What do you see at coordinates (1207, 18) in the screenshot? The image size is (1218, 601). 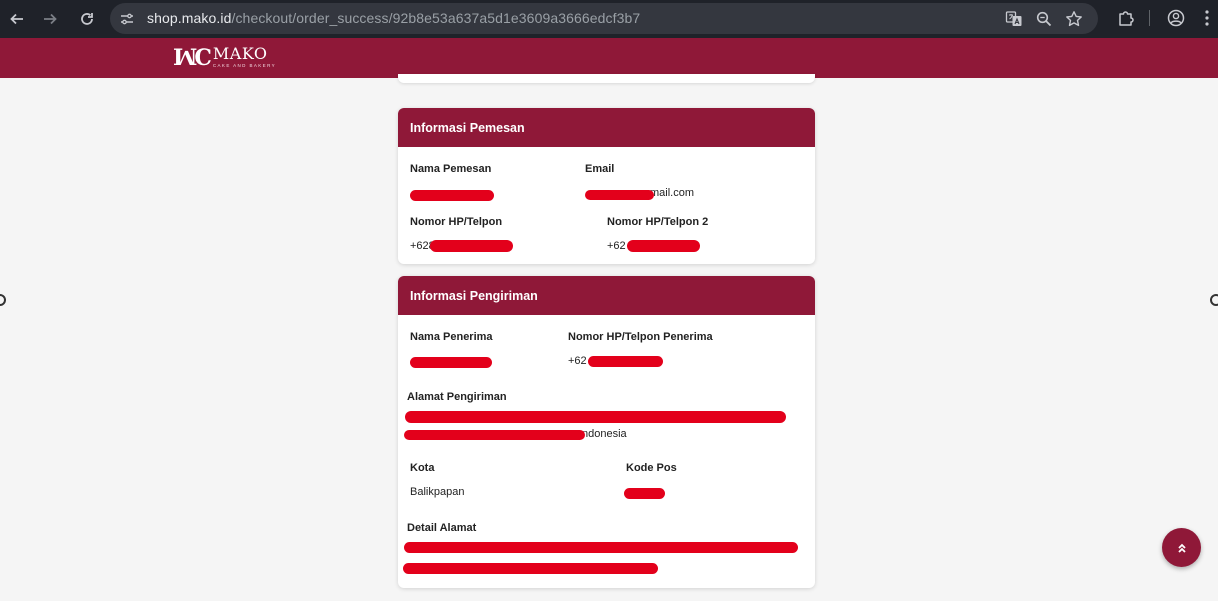 I see `menu-icon` at bounding box center [1207, 18].